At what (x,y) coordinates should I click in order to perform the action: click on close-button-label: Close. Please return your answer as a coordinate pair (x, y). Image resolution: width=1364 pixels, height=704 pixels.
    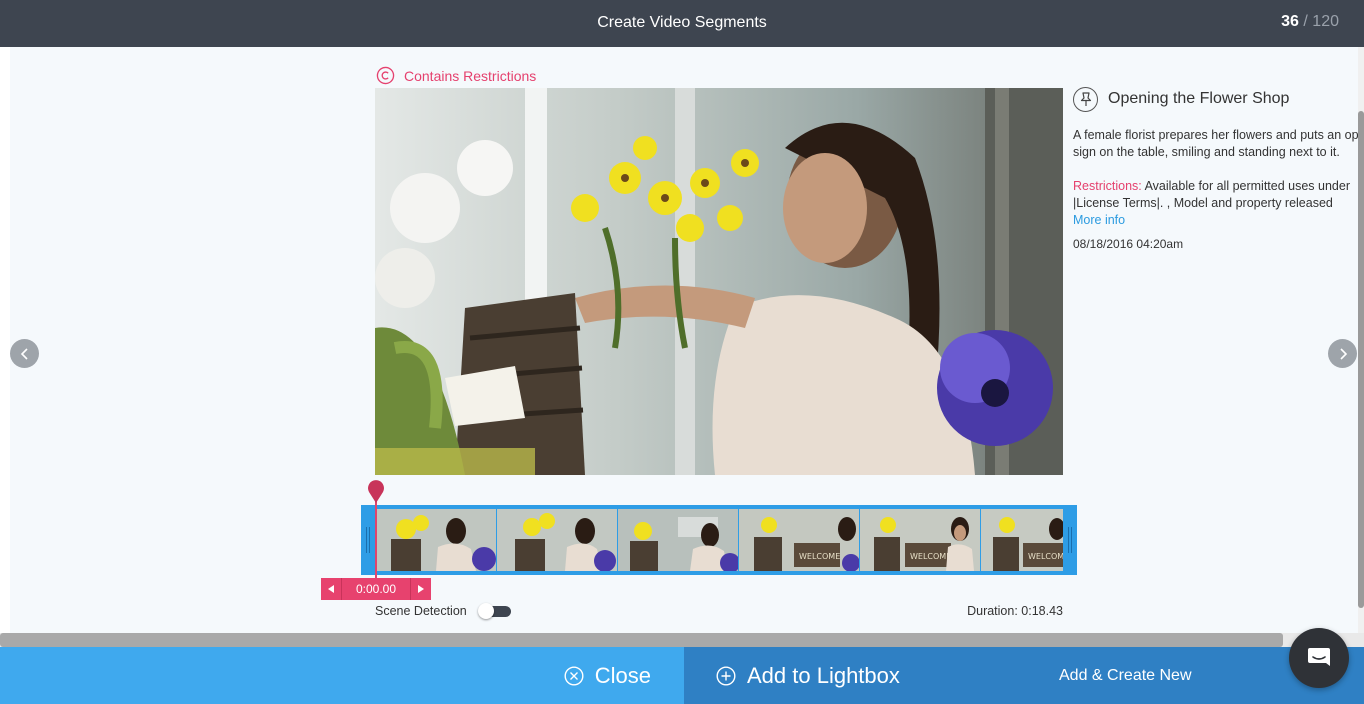
    Looking at the image, I should click on (622, 675).